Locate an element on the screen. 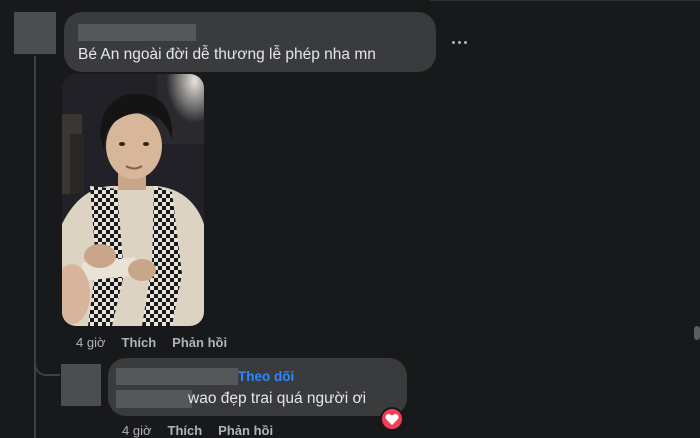 Image resolution: width=700 pixels, height=438 pixels. follow-link: Theo dõi is located at coordinates (266, 376).